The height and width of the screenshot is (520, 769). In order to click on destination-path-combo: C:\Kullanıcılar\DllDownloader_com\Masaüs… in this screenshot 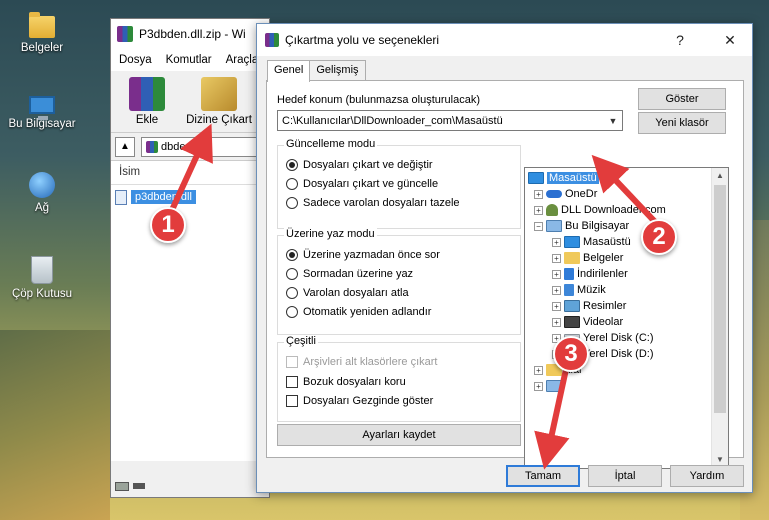, I will do `click(450, 120)`.